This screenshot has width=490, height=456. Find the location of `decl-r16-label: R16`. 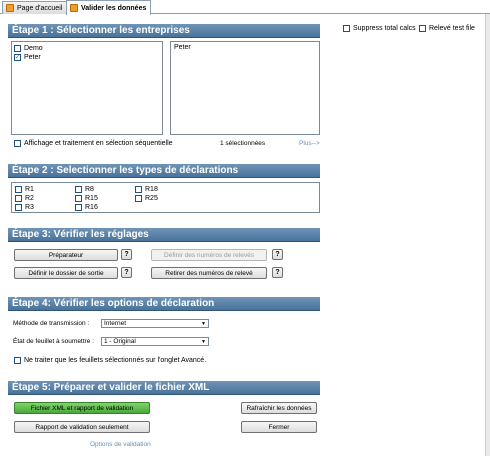

decl-r16-label: R16 is located at coordinates (91, 207).